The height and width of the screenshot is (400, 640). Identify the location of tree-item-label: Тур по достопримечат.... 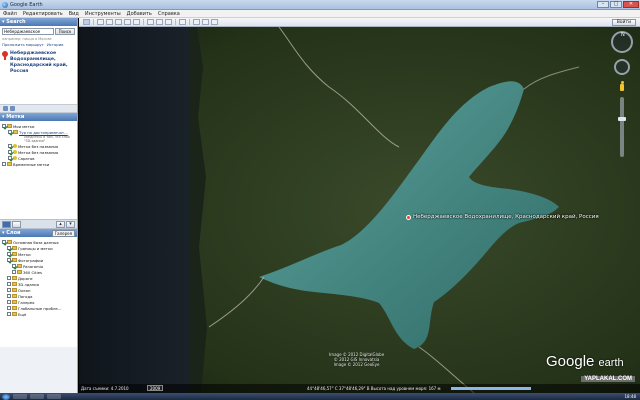
(43, 132).